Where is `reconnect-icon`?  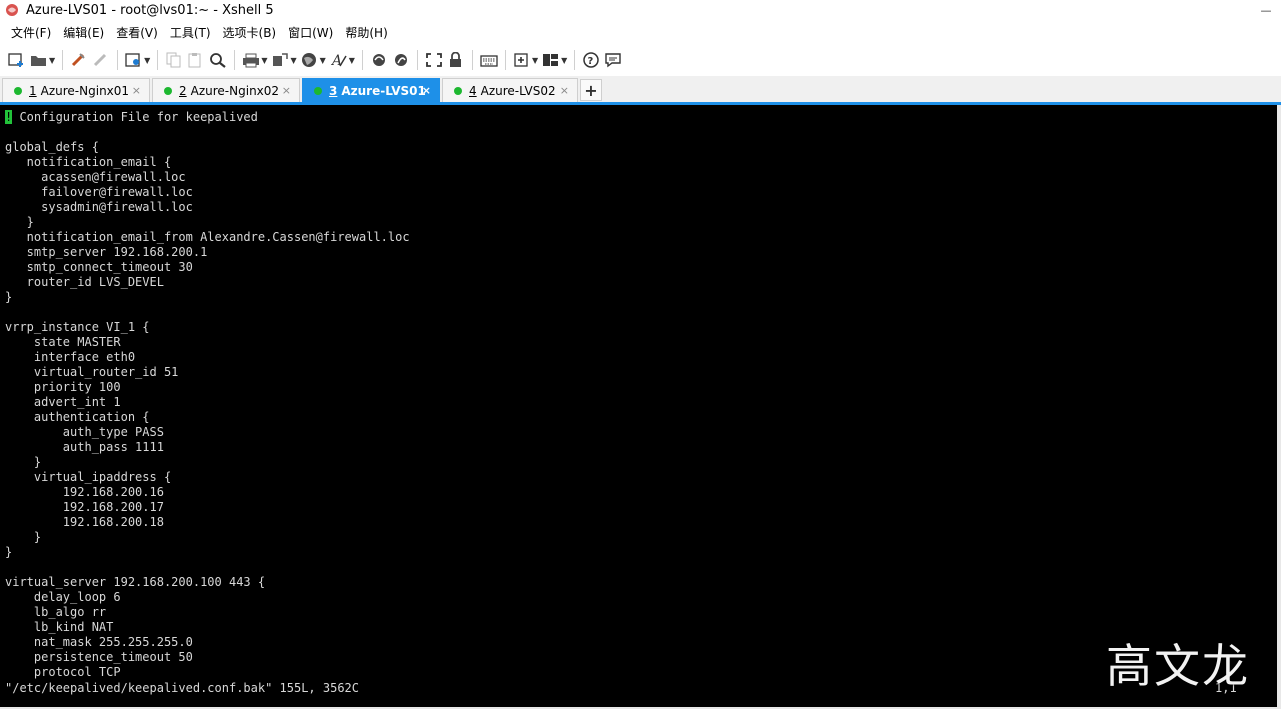 reconnect-icon is located at coordinates (79, 60).